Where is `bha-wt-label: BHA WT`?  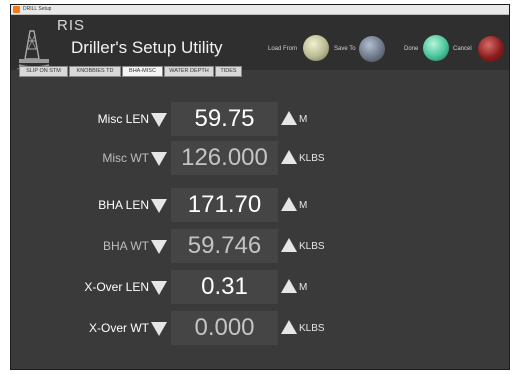 bha-wt-label: BHA WT is located at coordinates (125, 246).